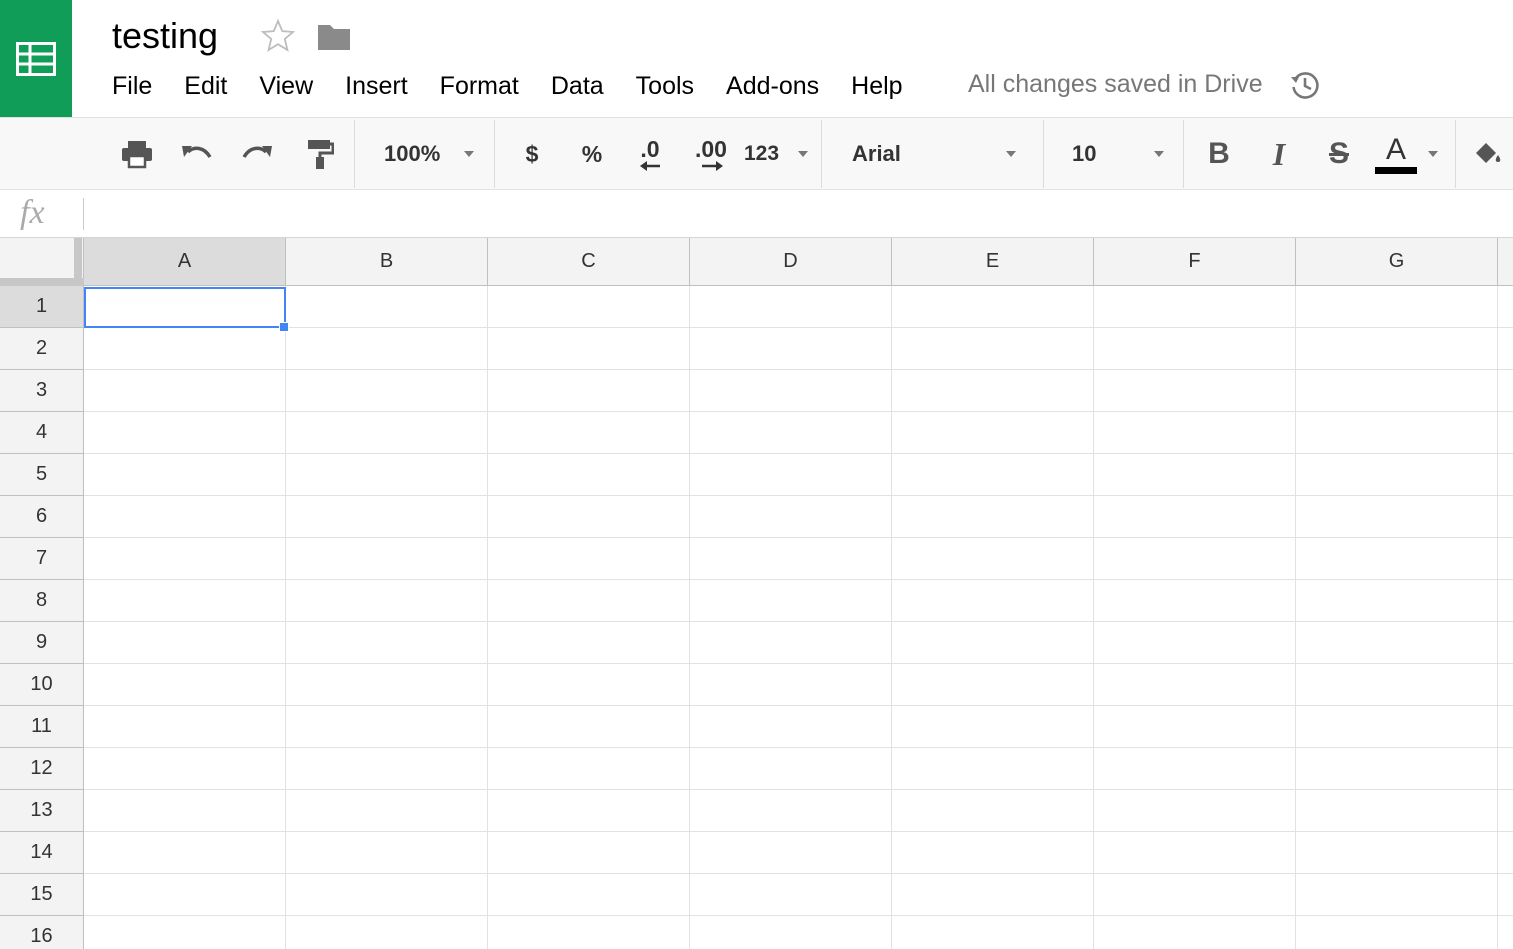 This screenshot has height=949, width=1513. What do you see at coordinates (42, 282) in the screenshot?
I see `freeze-row-handle` at bounding box center [42, 282].